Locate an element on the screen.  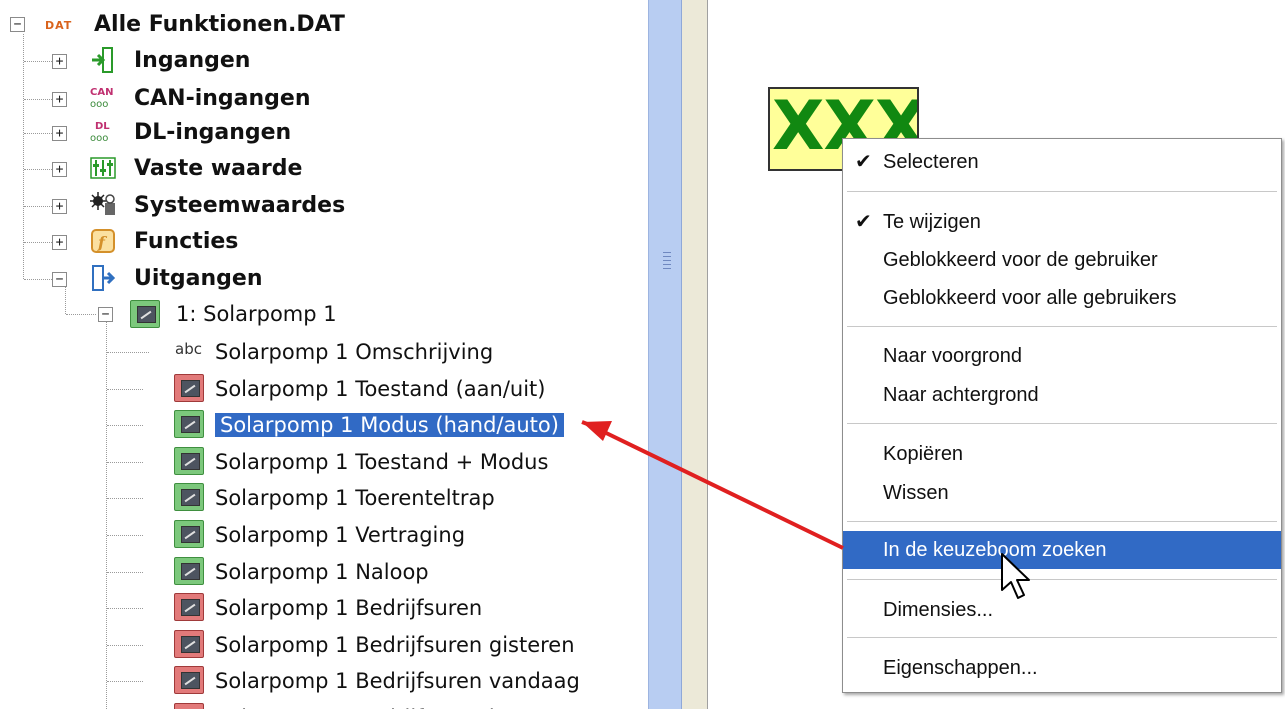
tree-item-label: Solarpomp 1 Bedrijfsuren is located at coordinates (349, 608).